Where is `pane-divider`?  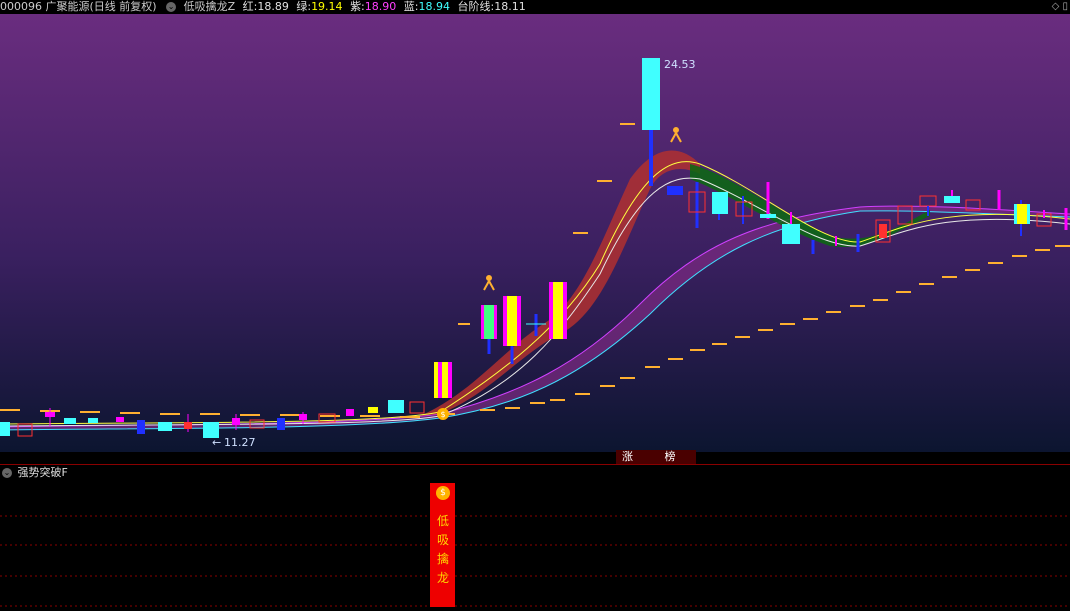
pane-divider is located at coordinates (535, 464).